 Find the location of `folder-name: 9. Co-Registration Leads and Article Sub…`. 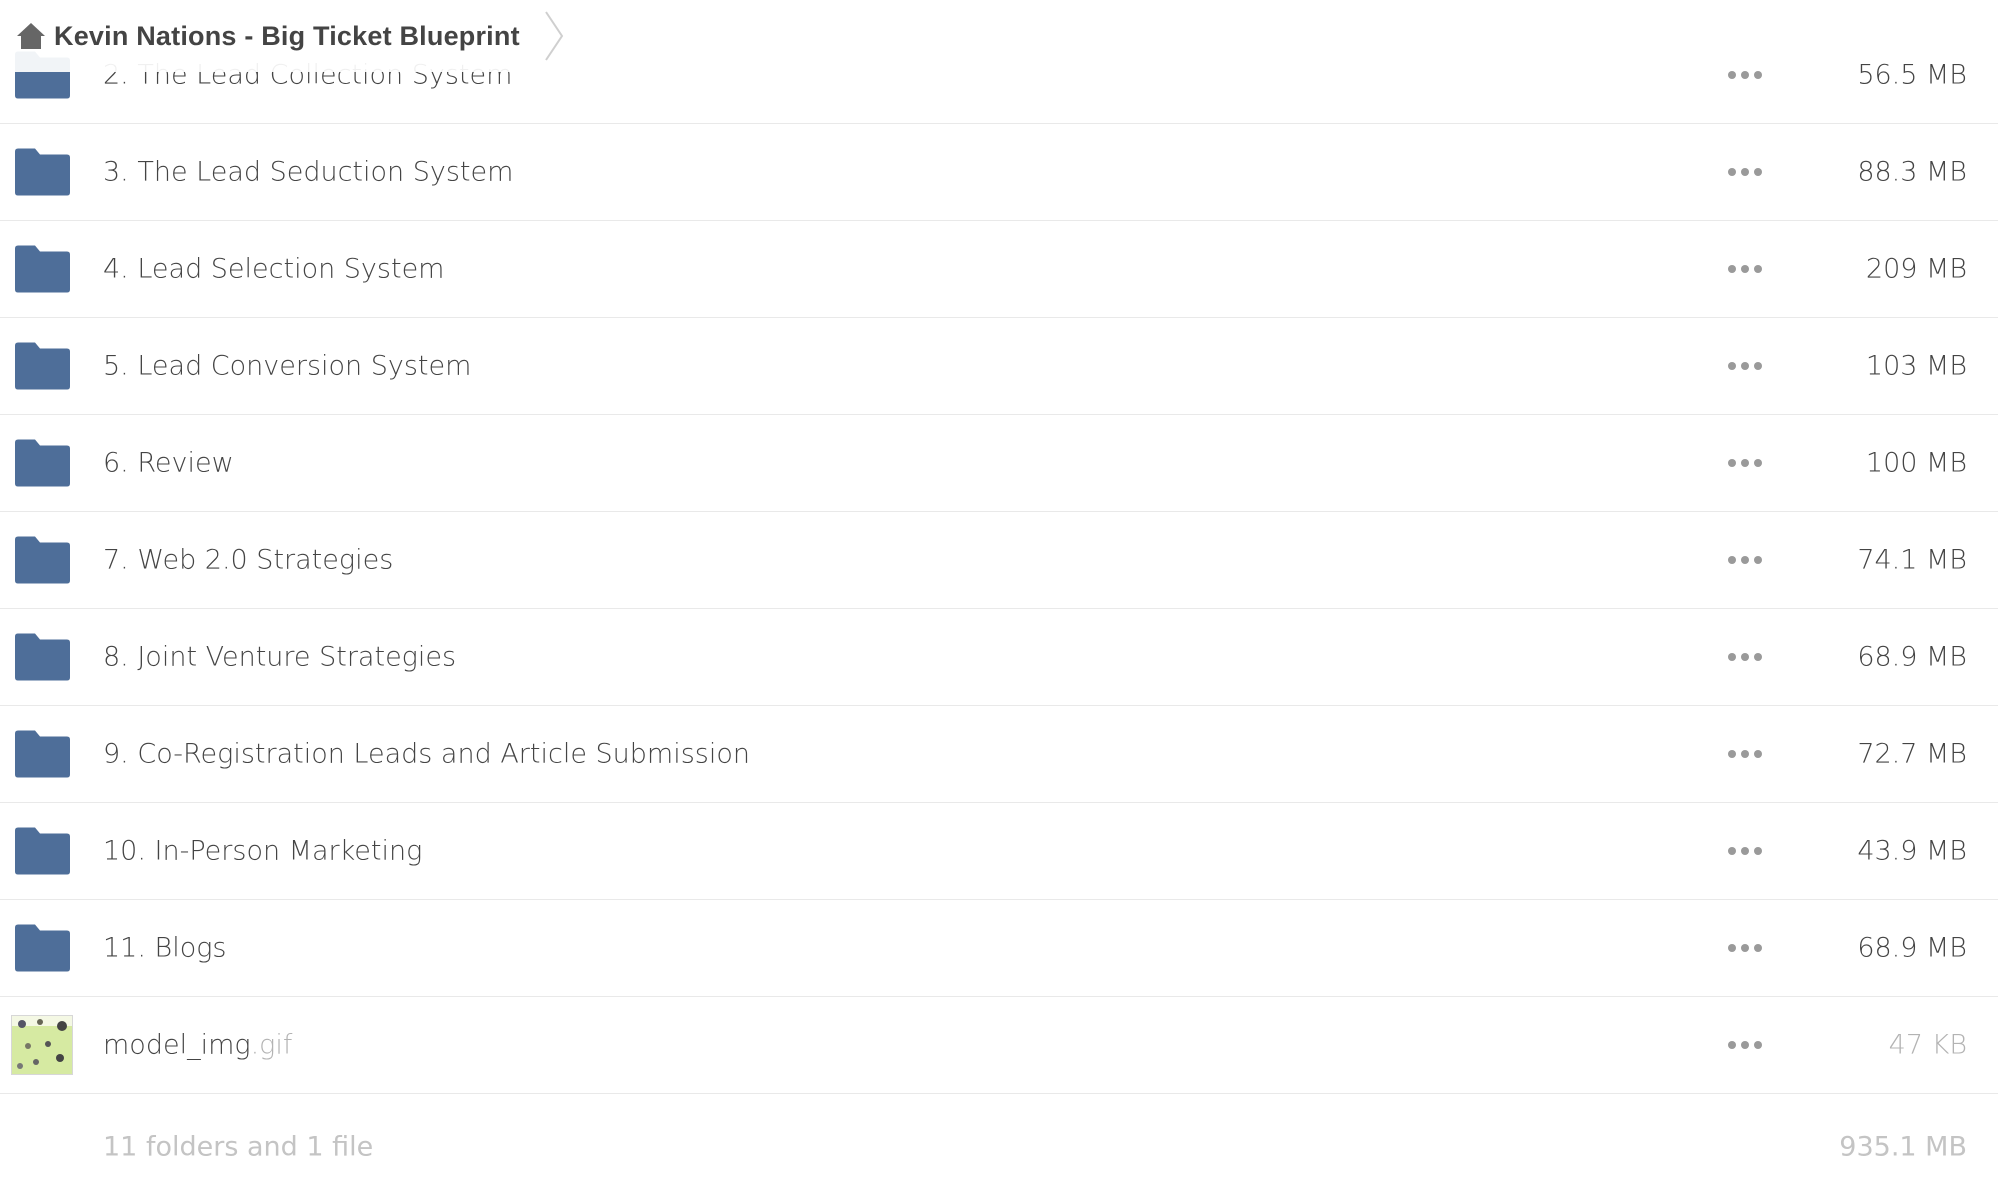

folder-name: 9. Co-Registration Leads and Article Sub… is located at coordinates (426, 754).